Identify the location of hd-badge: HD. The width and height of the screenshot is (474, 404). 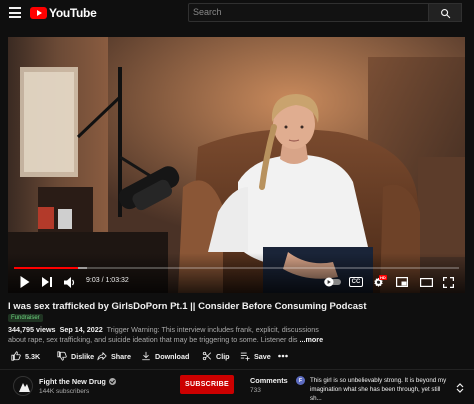
(383, 277).